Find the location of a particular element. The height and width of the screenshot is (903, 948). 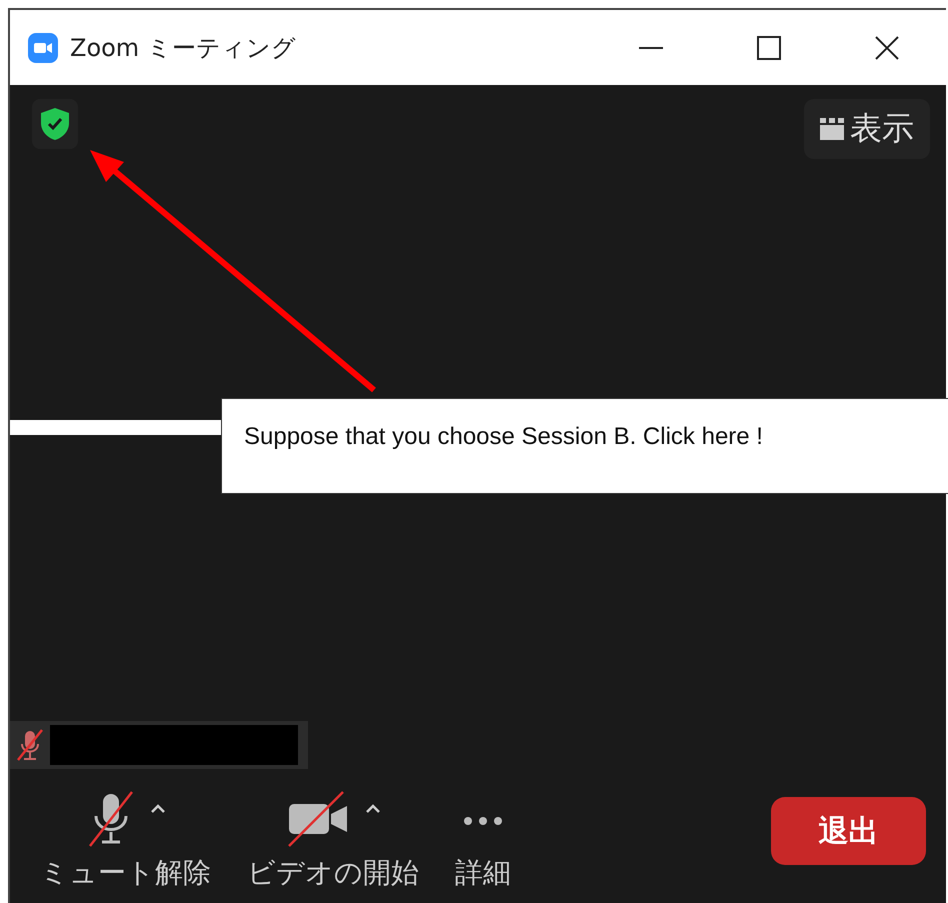

video-camera-icon is located at coordinates (43, 47).